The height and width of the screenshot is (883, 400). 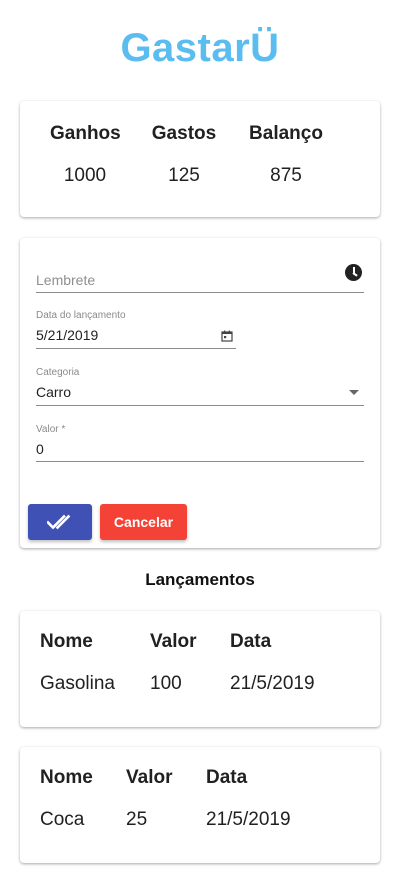 What do you see at coordinates (286, 133) in the screenshot?
I see `summary-balance-label: Balanço` at bounding box center [286, 133].